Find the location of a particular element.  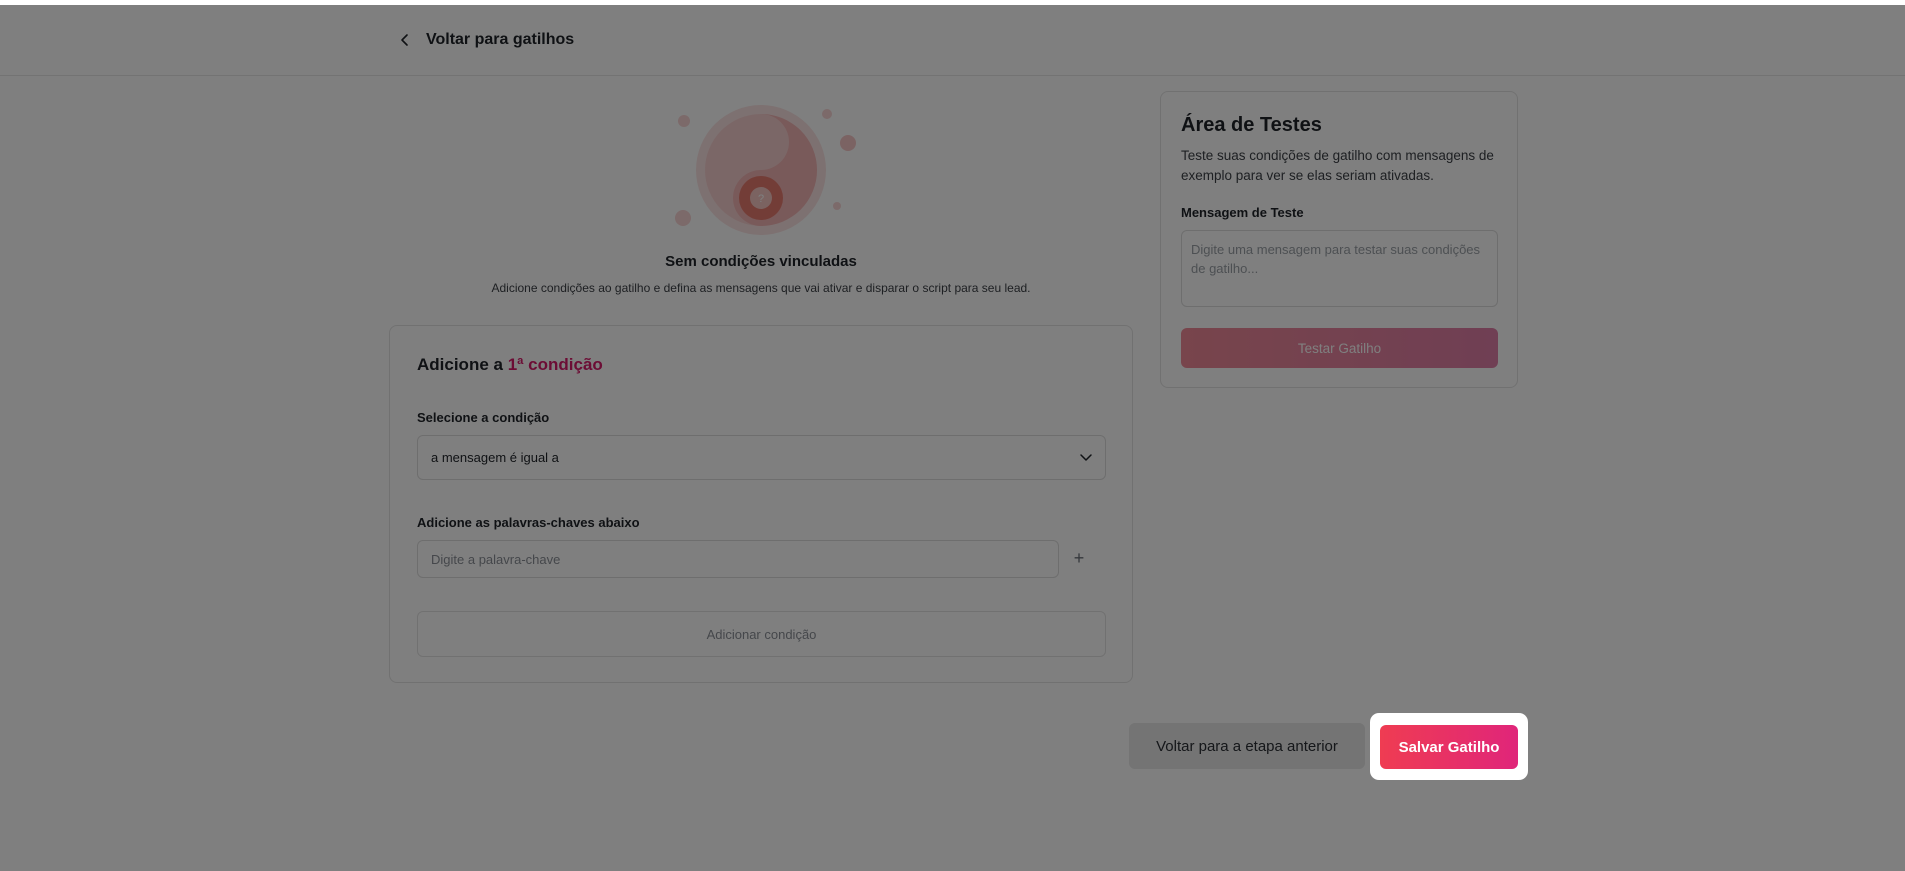

test-message-input is located at coordinates (1339, 268).